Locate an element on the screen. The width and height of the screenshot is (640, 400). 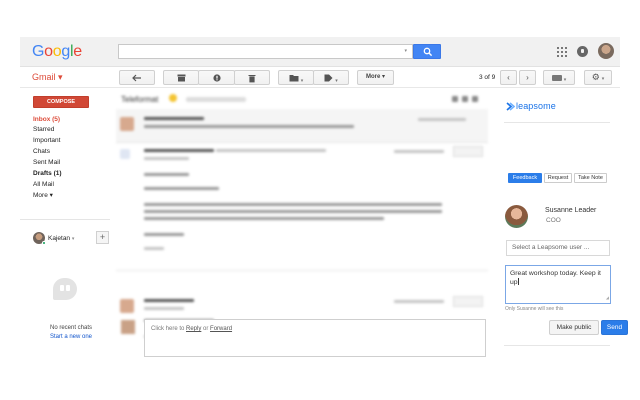
back-button is located at coordinates (137, 77).